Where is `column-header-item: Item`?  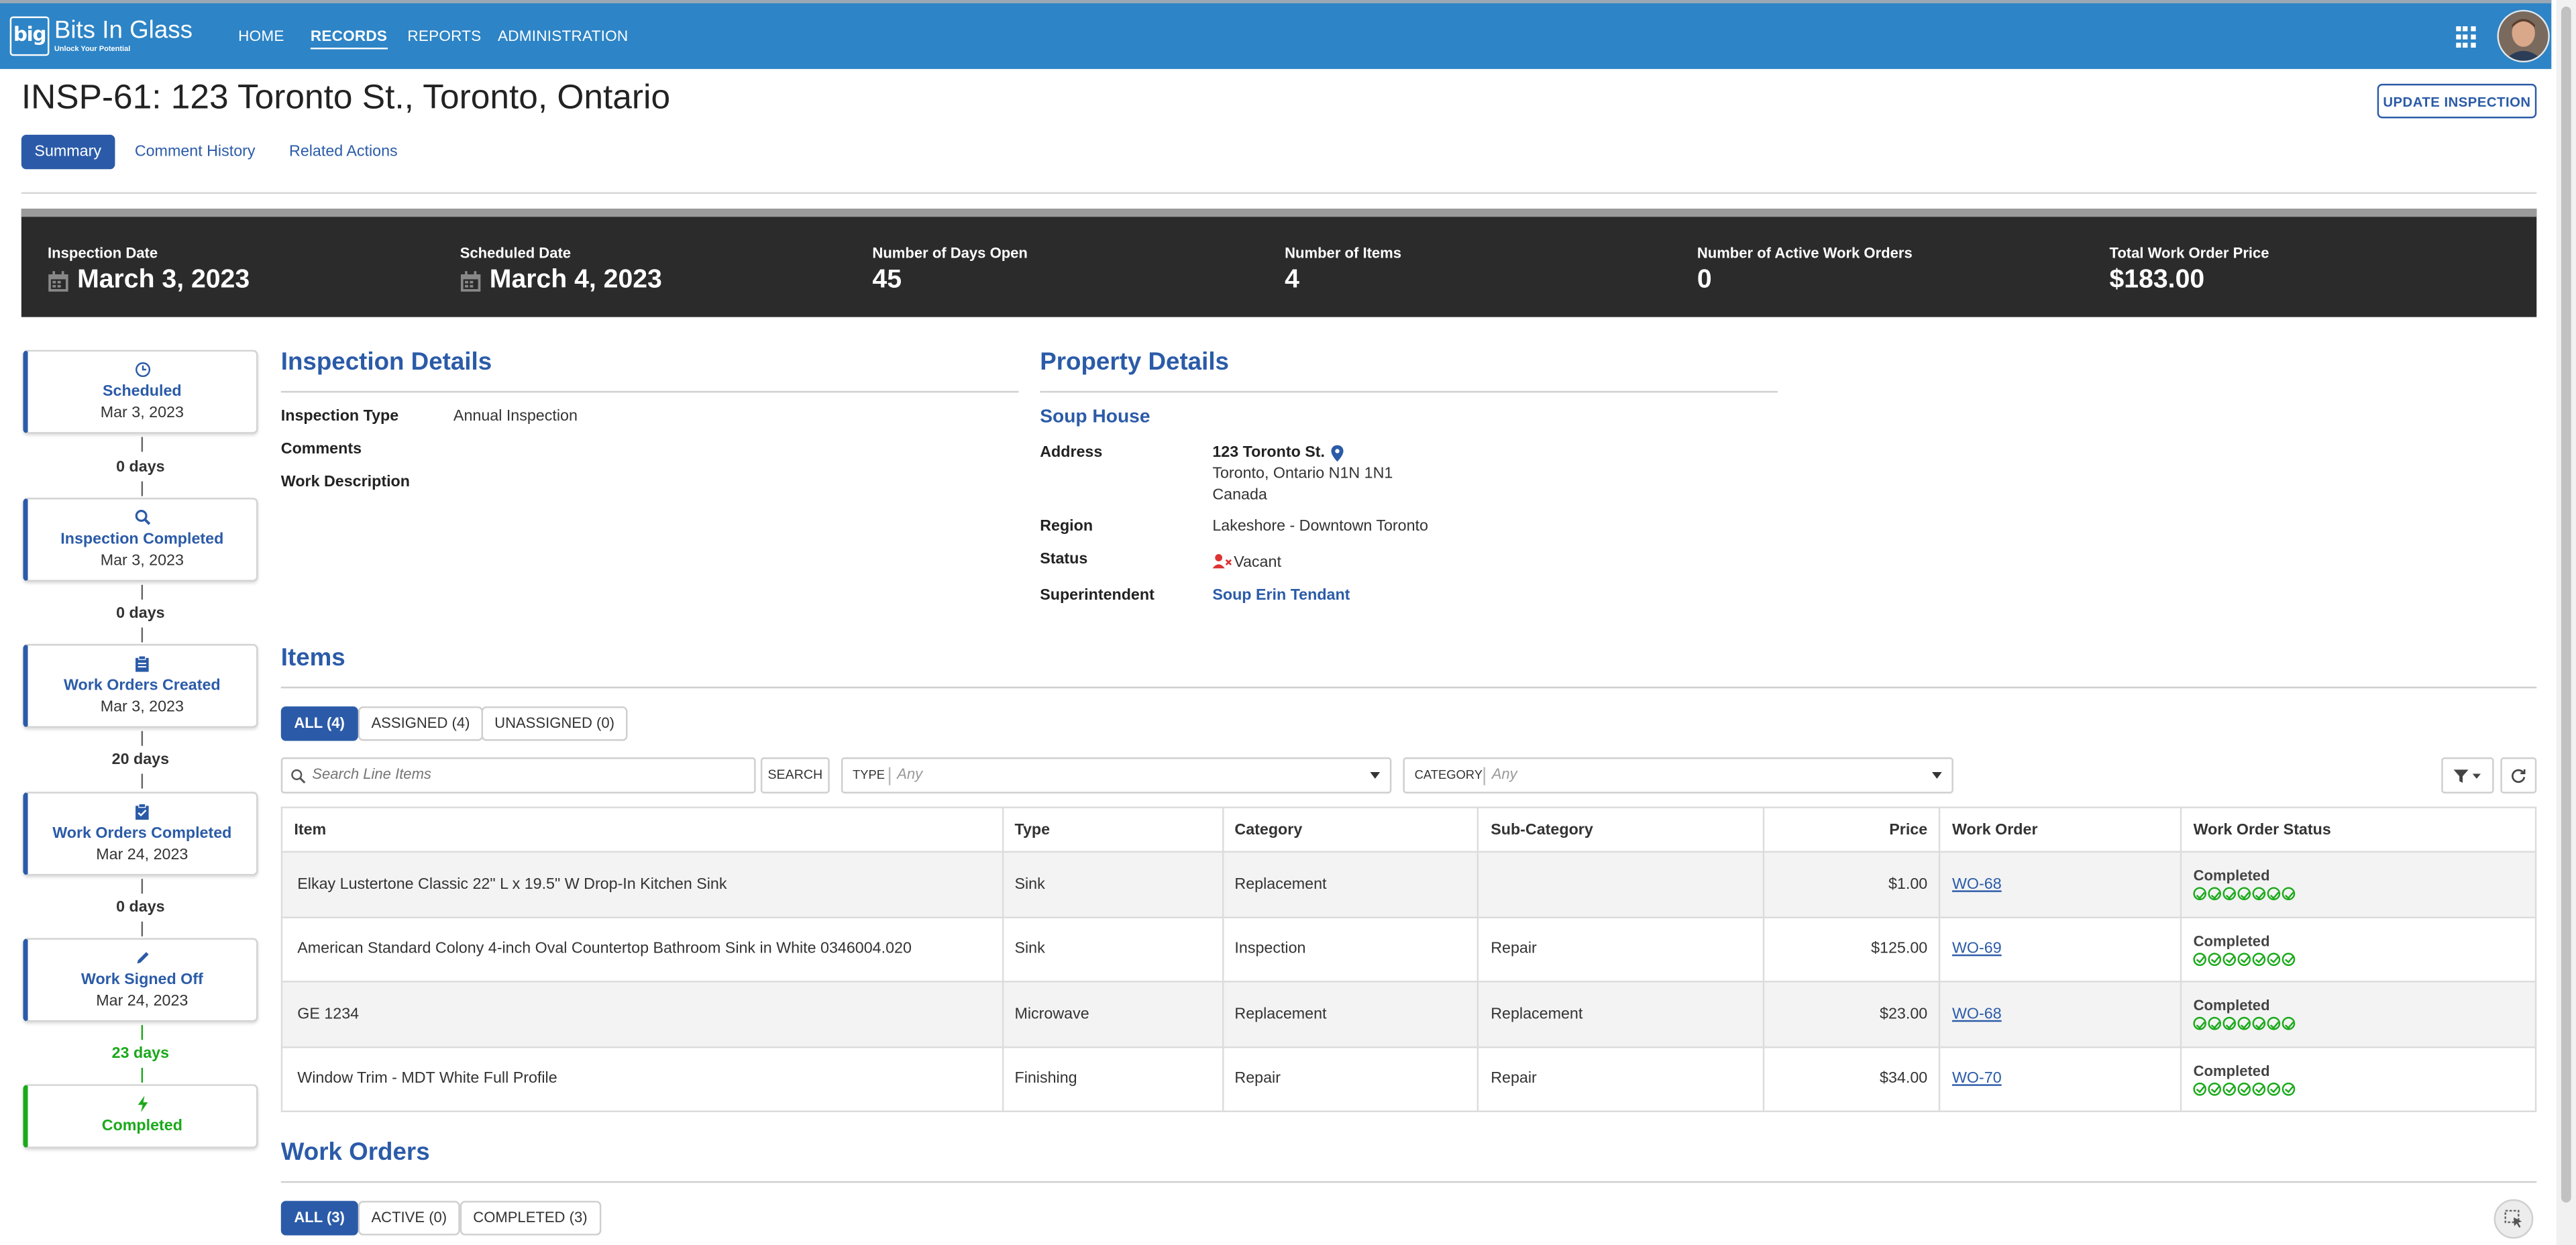
column-header-item: Item is located at coordinates (642, 829).